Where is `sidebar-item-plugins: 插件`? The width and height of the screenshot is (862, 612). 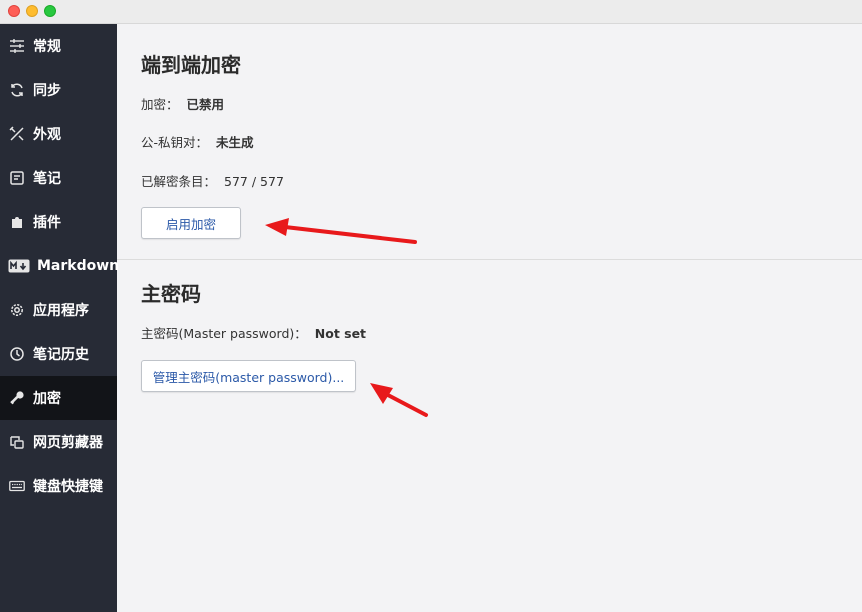 sidebar-item-plugins: 插件 is located at coordinates (58, 222).